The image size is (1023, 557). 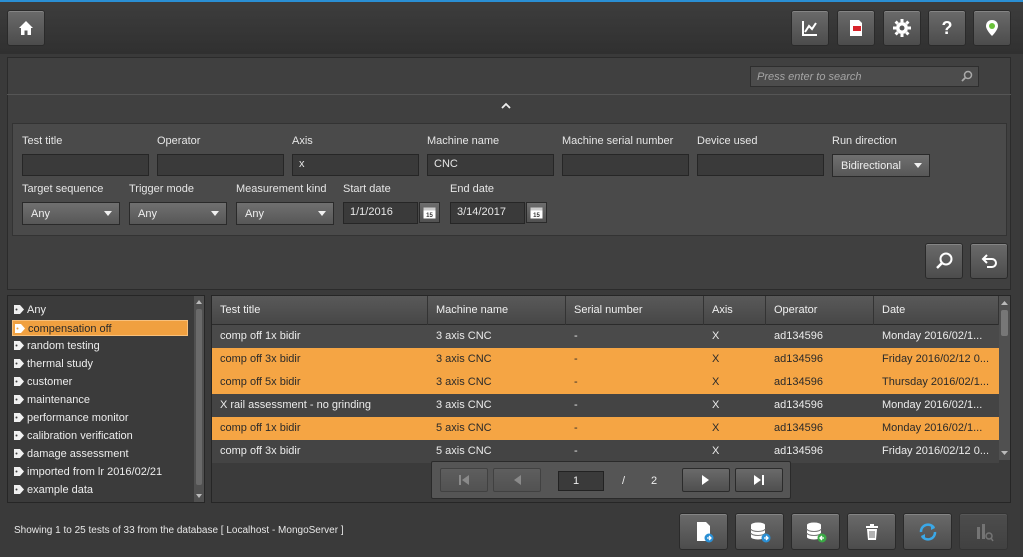 I want to click on start-date-field: 1/1/2016, so click(x=380, y=213).